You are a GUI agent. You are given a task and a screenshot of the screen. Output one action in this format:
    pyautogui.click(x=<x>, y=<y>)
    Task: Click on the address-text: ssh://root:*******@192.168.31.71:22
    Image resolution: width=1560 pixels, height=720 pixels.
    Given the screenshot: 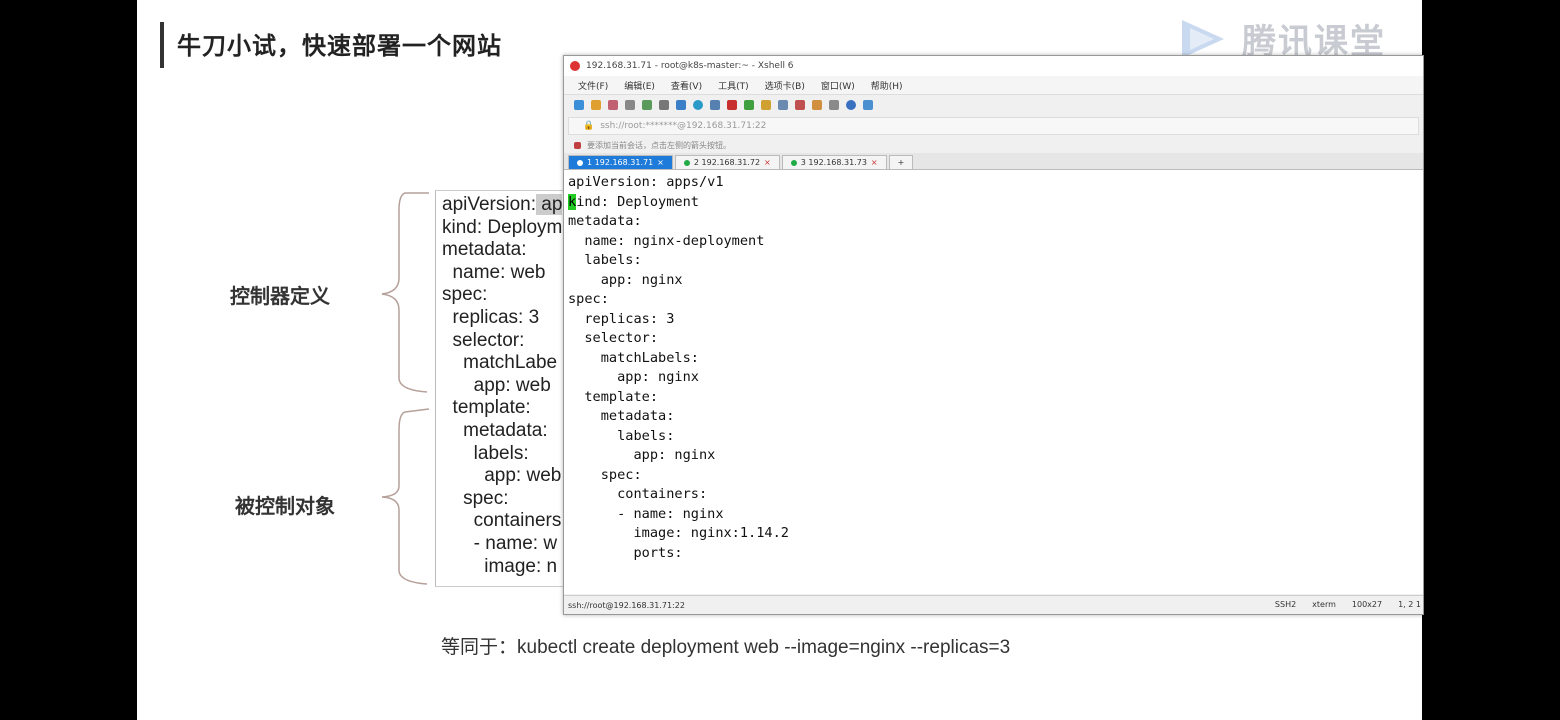 What is the action you would take?
    pyautogui.click(x=683, y=126)
    